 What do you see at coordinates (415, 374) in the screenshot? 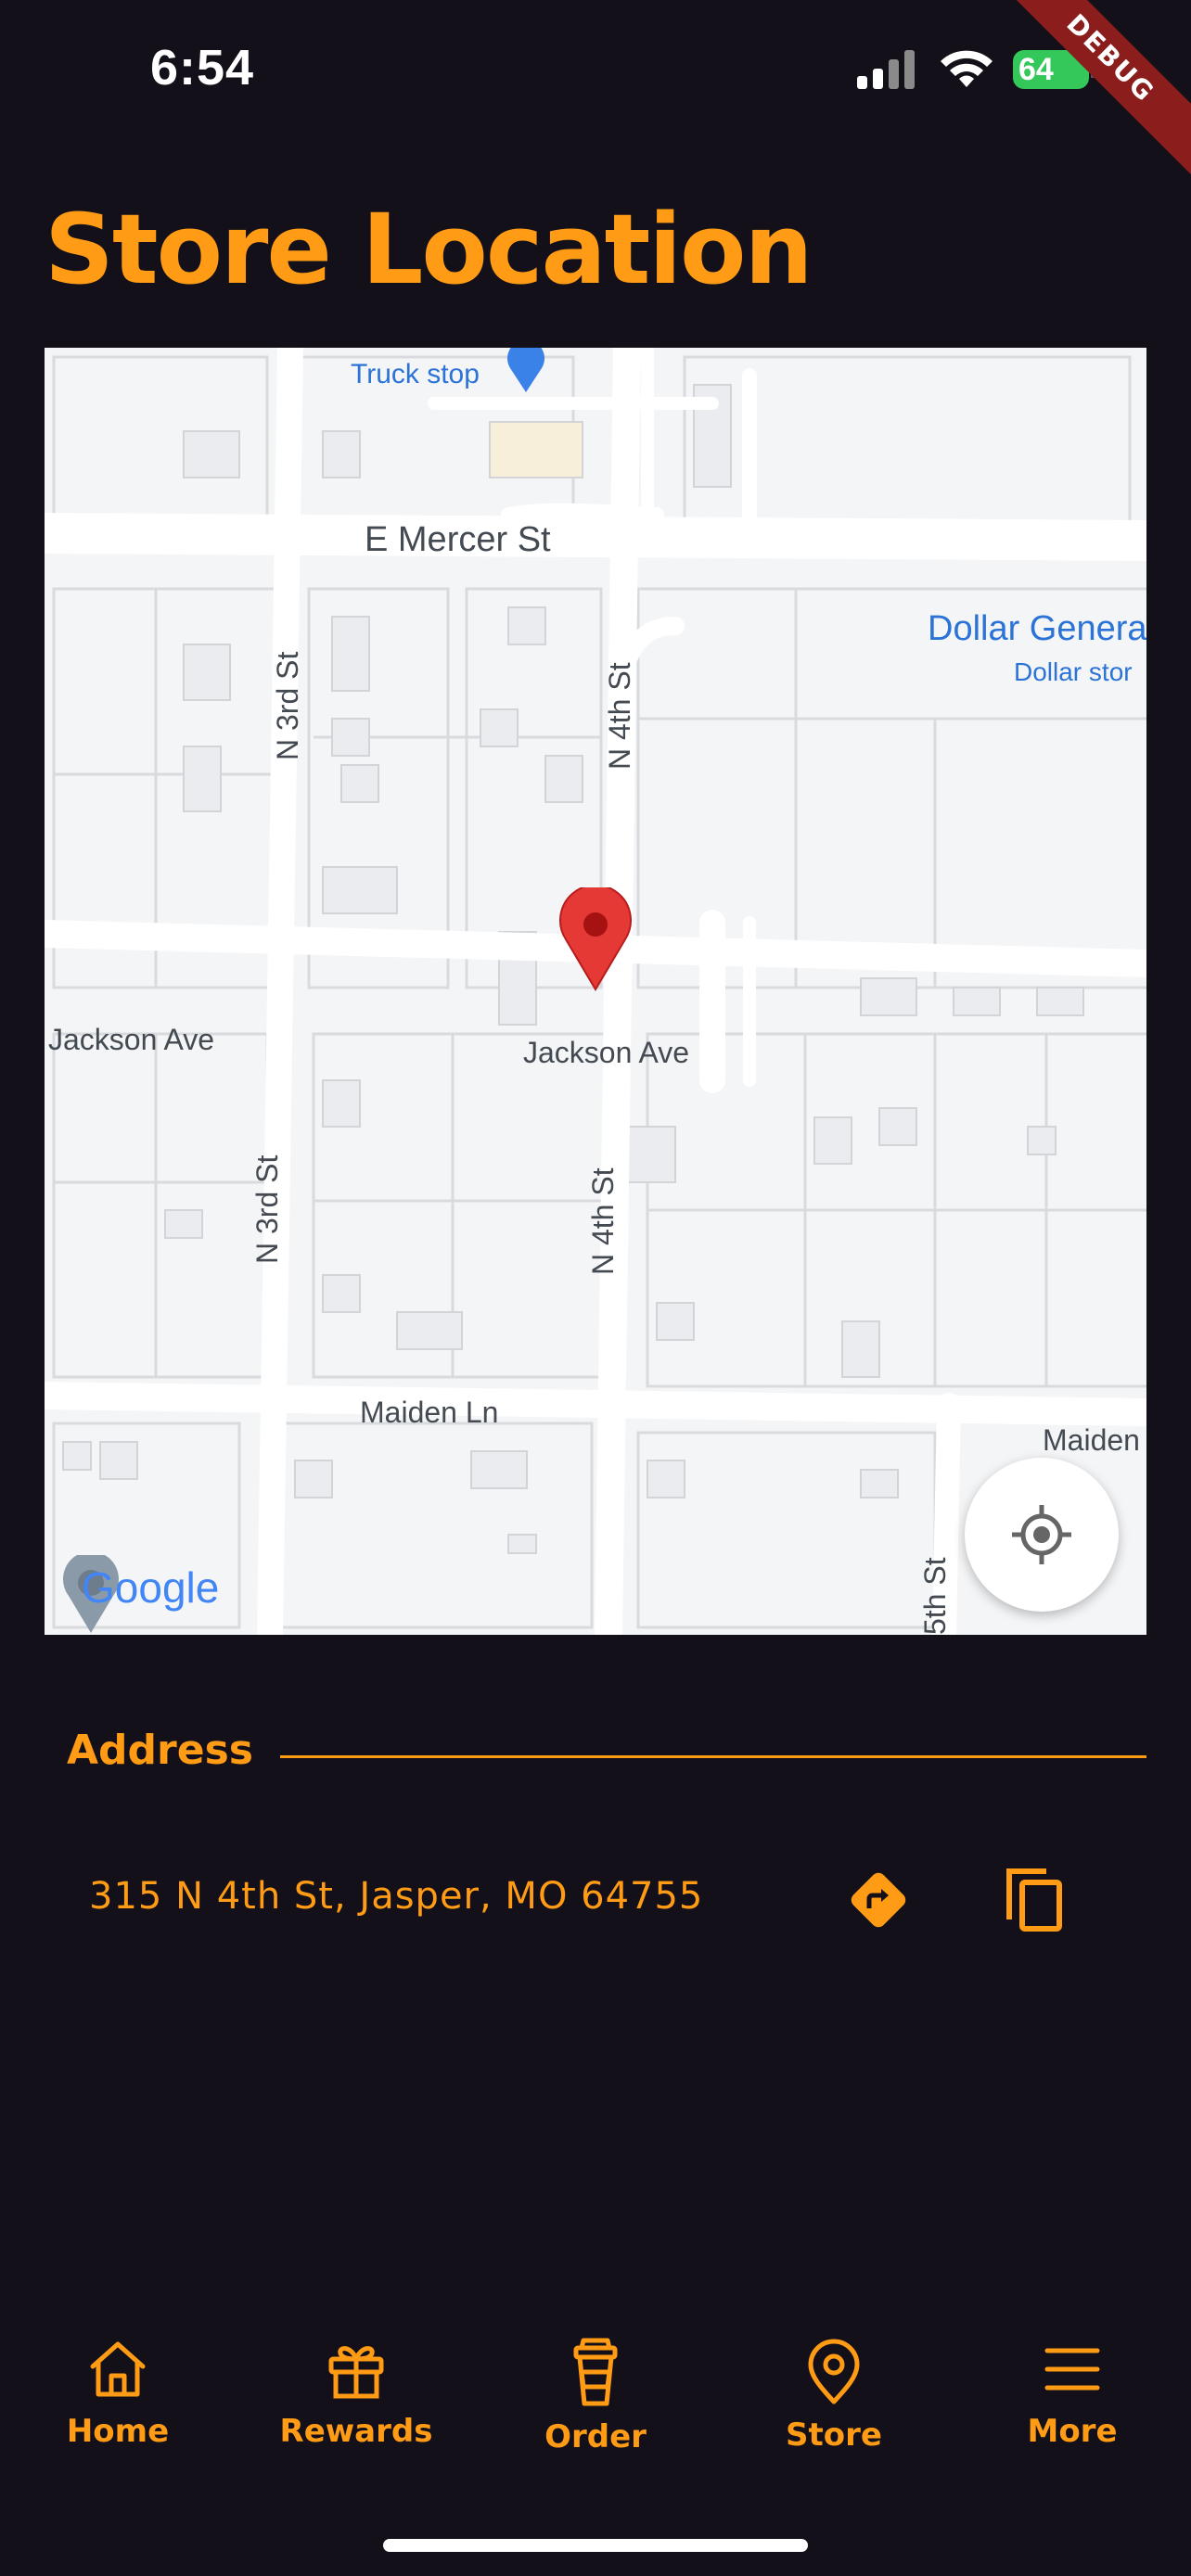
I see `map-label-truck-stop: Truck stop` at bounding box center [415, 374].